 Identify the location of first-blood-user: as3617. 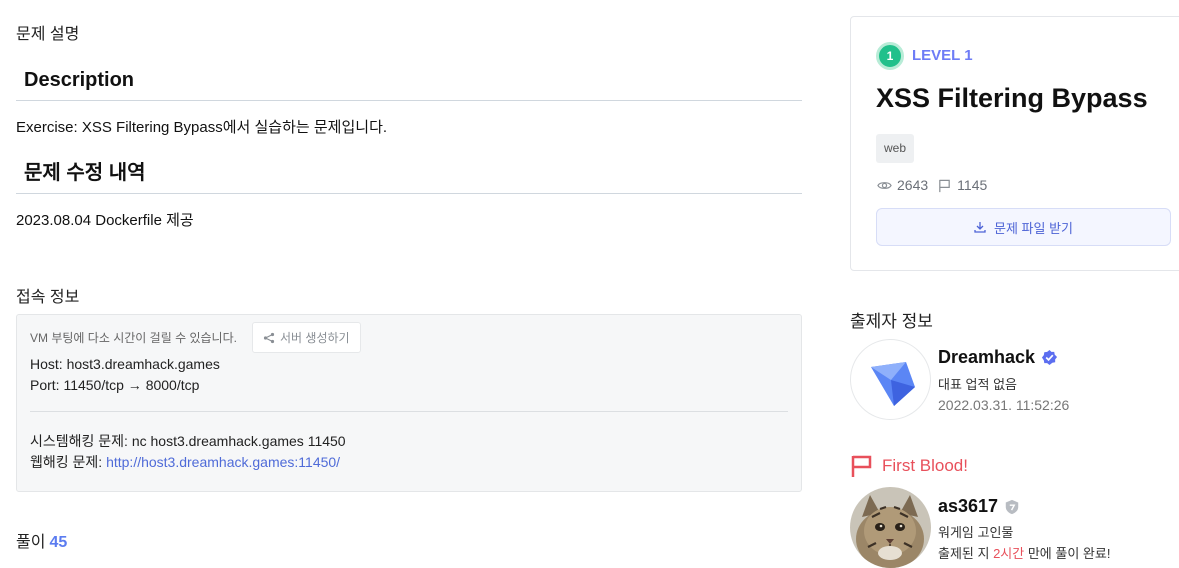
(979, 506).